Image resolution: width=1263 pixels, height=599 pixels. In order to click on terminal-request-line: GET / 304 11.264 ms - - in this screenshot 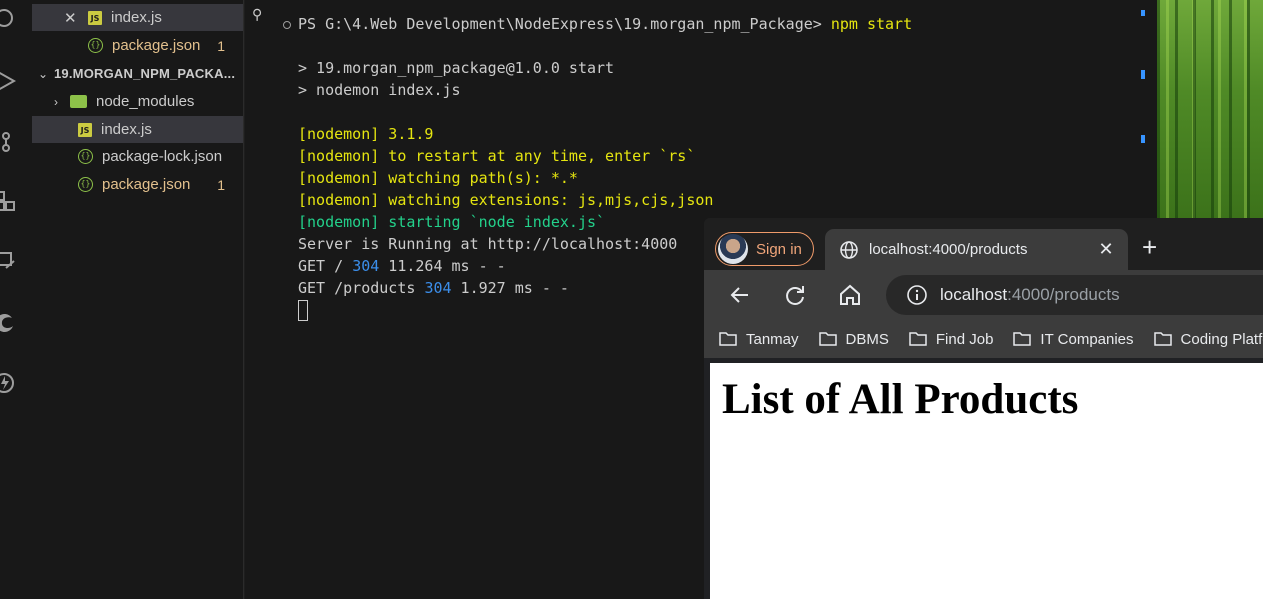, I will do `click(402, 266)`.